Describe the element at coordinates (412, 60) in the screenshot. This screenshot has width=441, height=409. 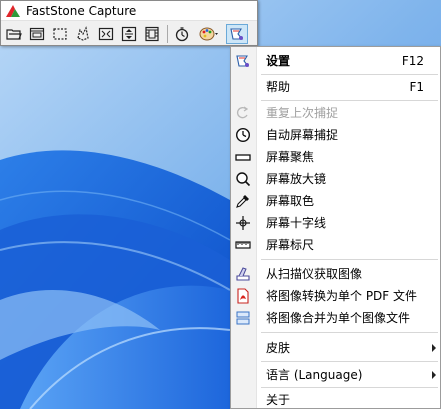
I see `menu-item-shortcut: F12` at that location.